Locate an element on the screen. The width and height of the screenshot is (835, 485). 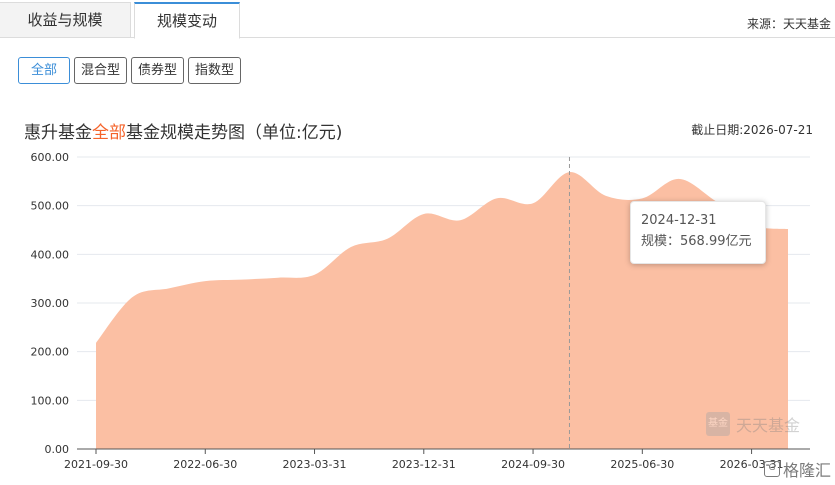
gelonghui-logo-icon: G is located at coordinates (771, 469).